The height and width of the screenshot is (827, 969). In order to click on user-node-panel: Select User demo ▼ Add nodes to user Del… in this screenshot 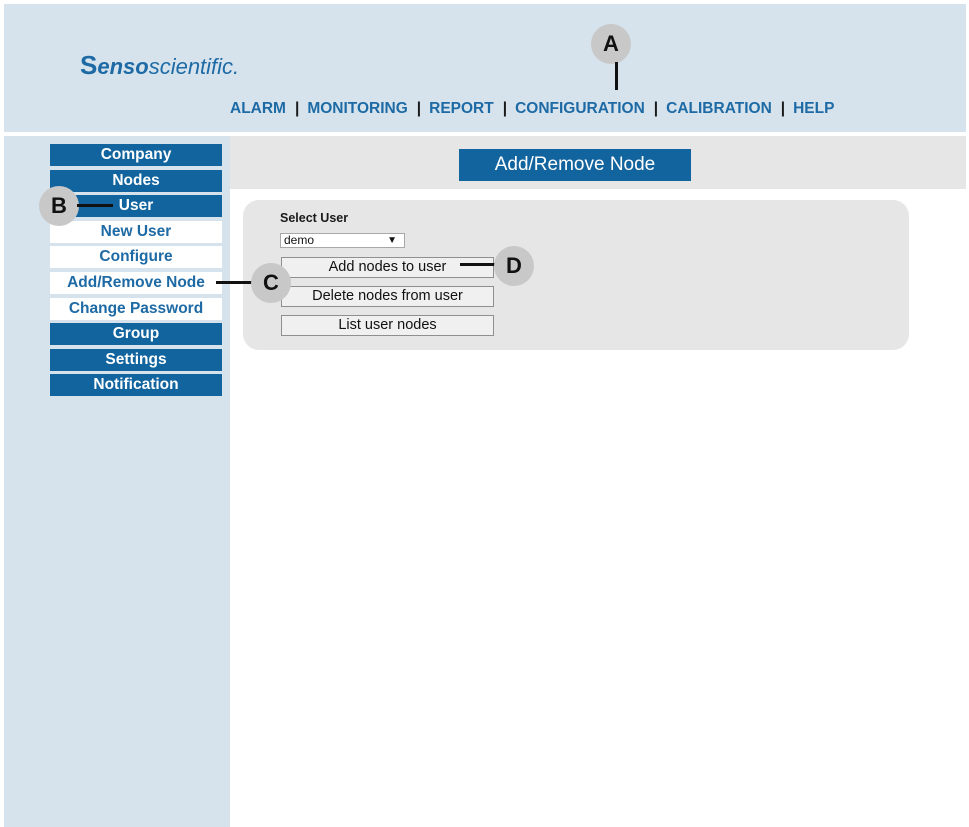, I will do `click(576, 275)`.